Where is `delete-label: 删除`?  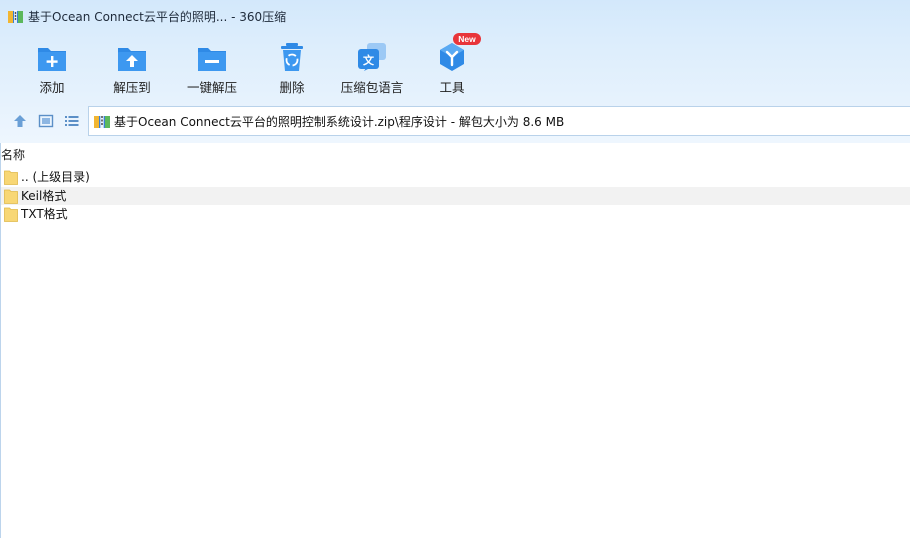
delete-label: 删除 is located at coordinates (292, 87).